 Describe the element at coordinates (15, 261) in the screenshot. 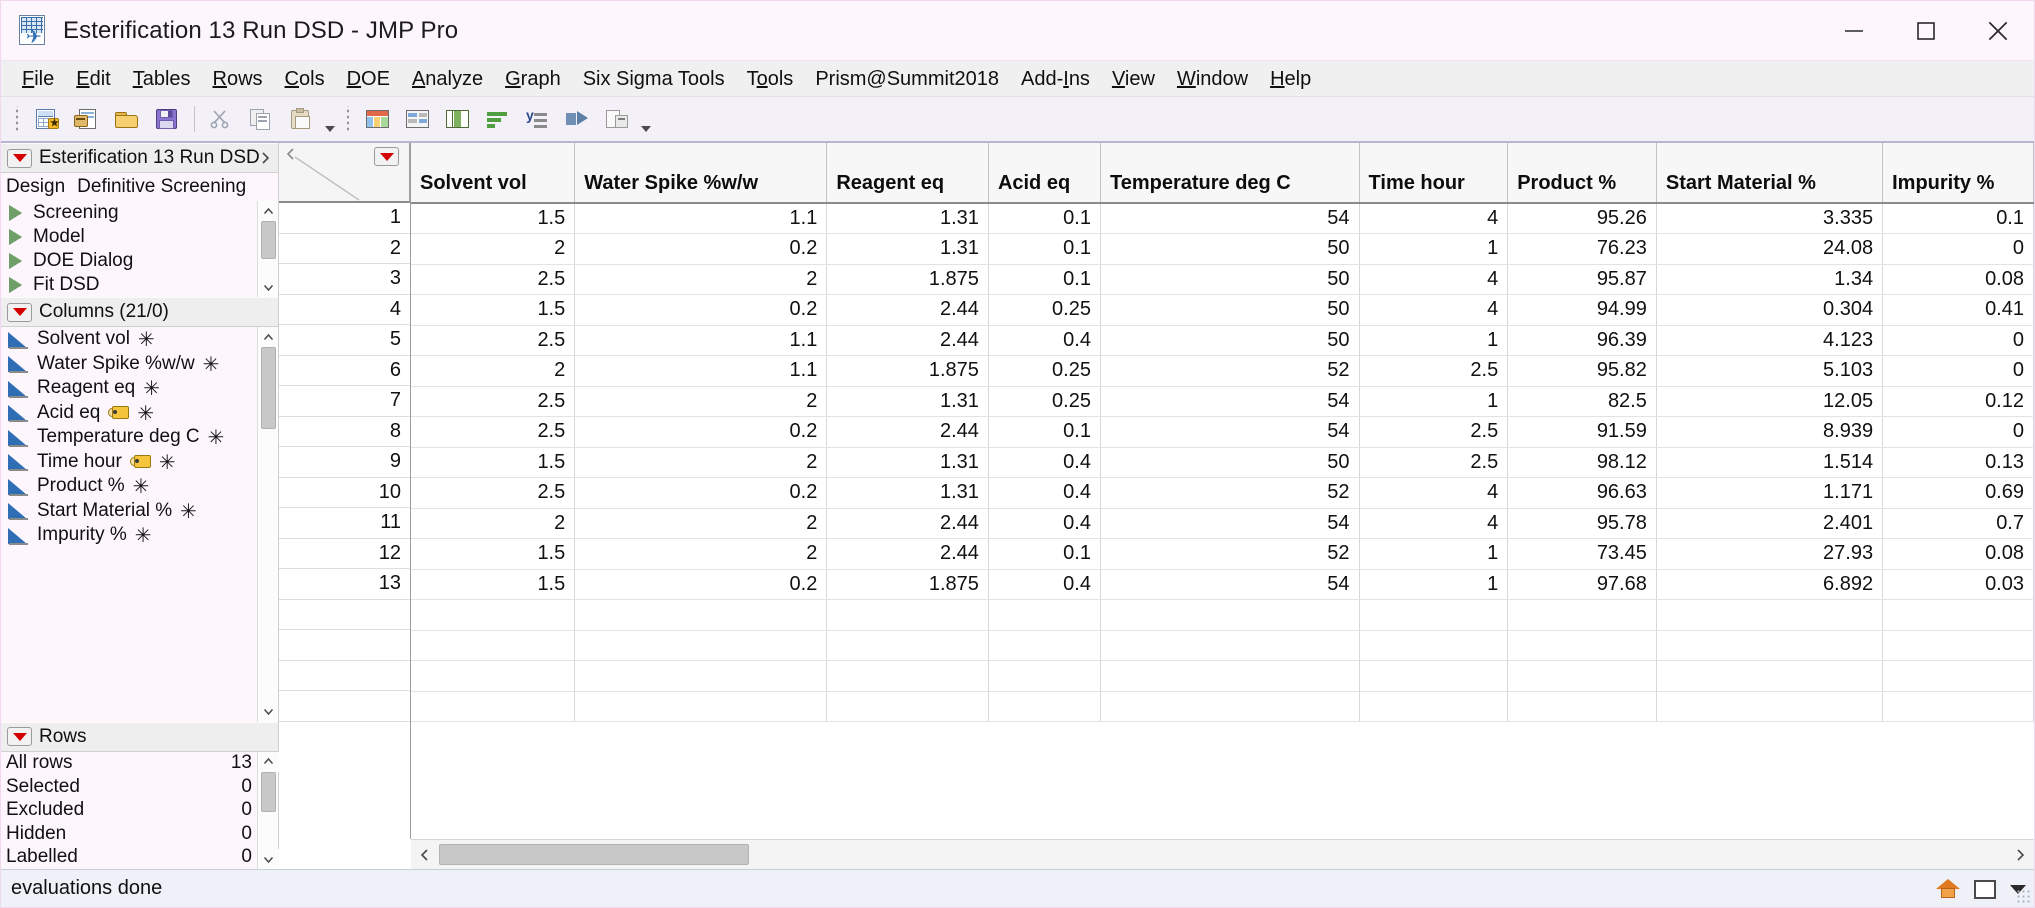

I see `run-script-icon` at that location.